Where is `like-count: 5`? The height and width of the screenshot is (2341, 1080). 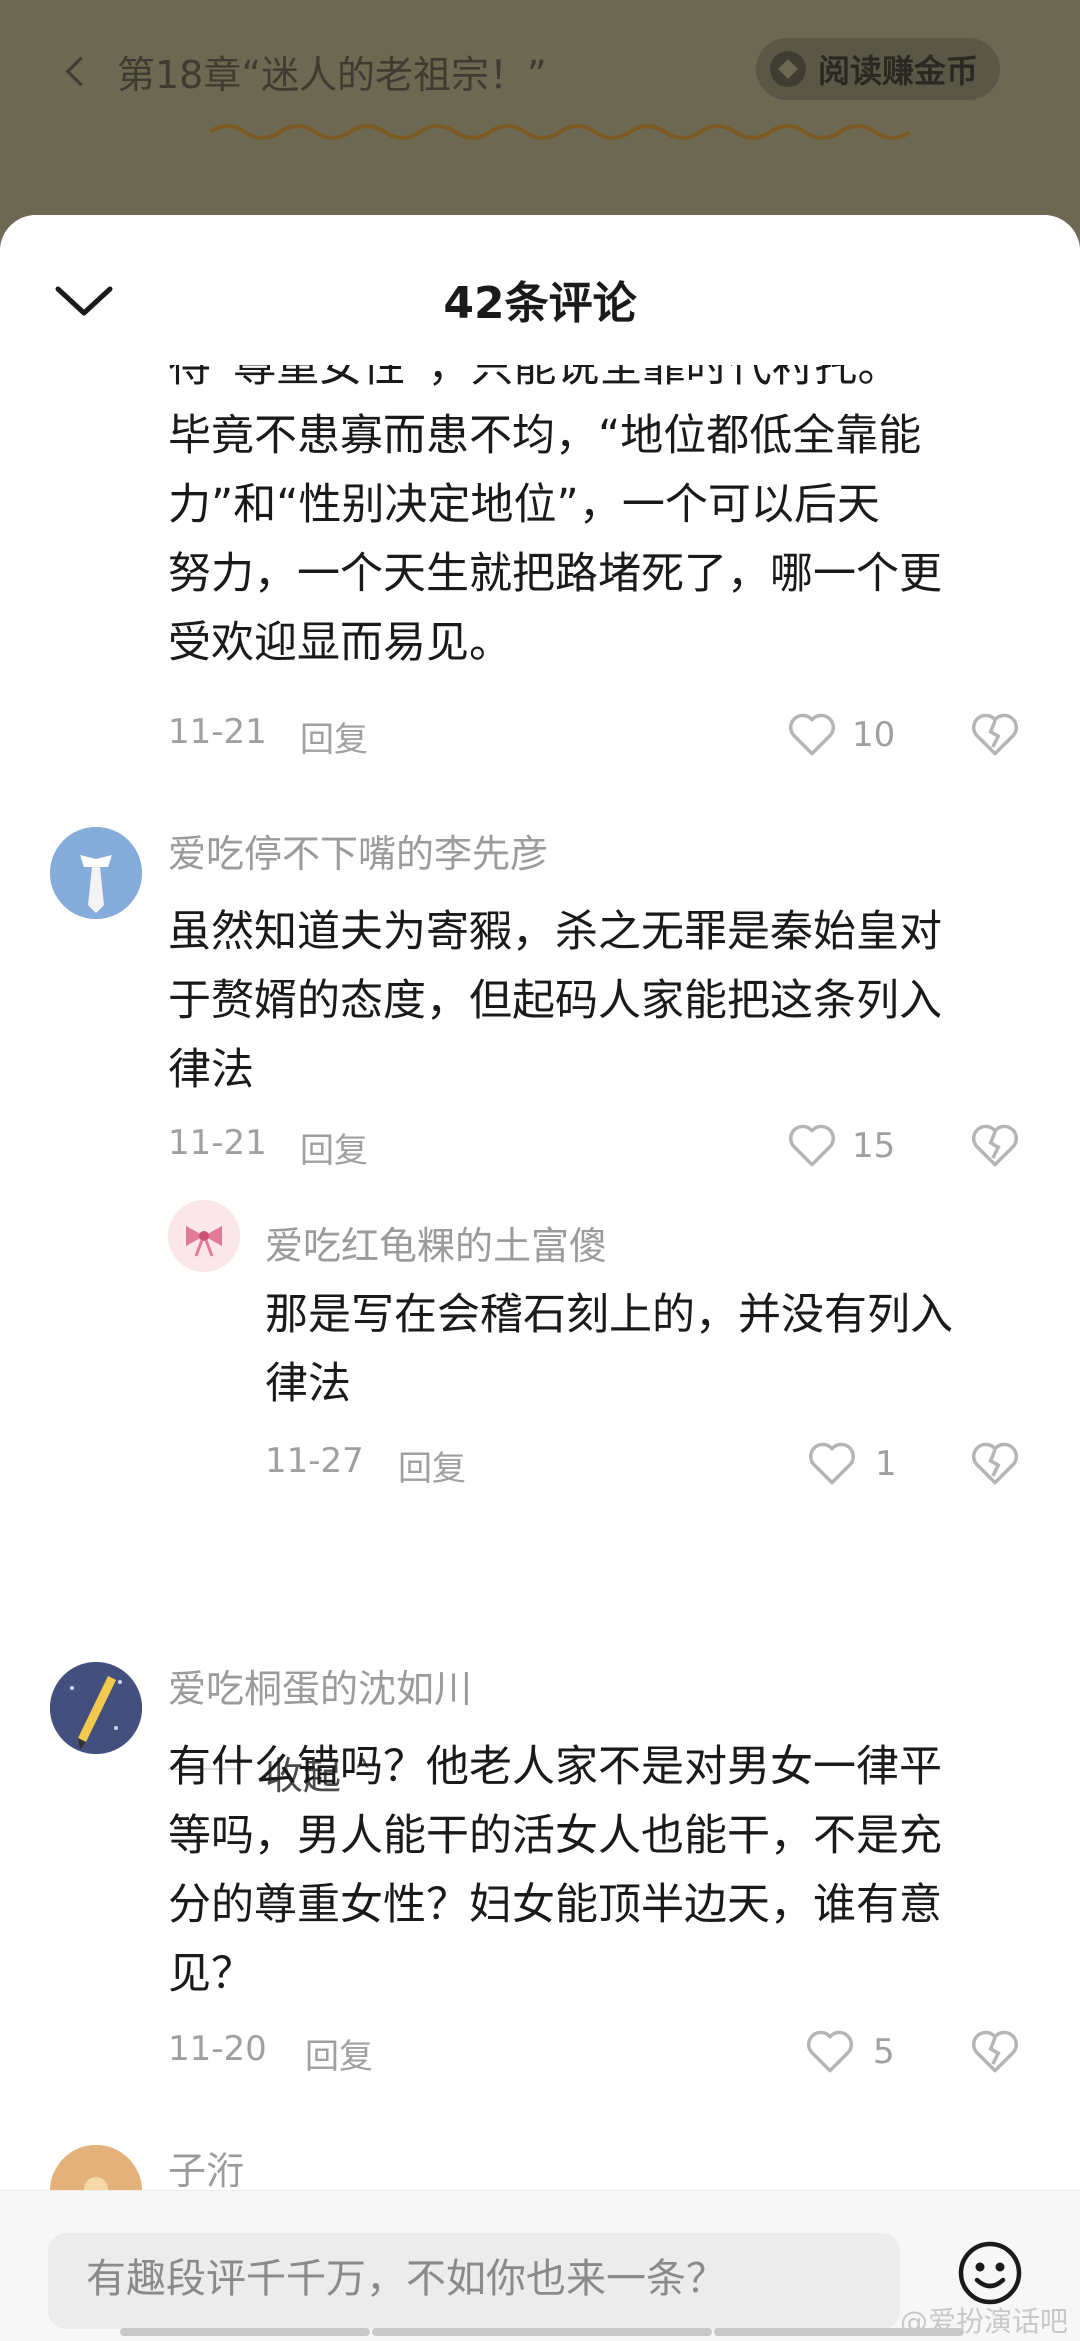 like-count: 5 is located at coordinates (884, 2052).